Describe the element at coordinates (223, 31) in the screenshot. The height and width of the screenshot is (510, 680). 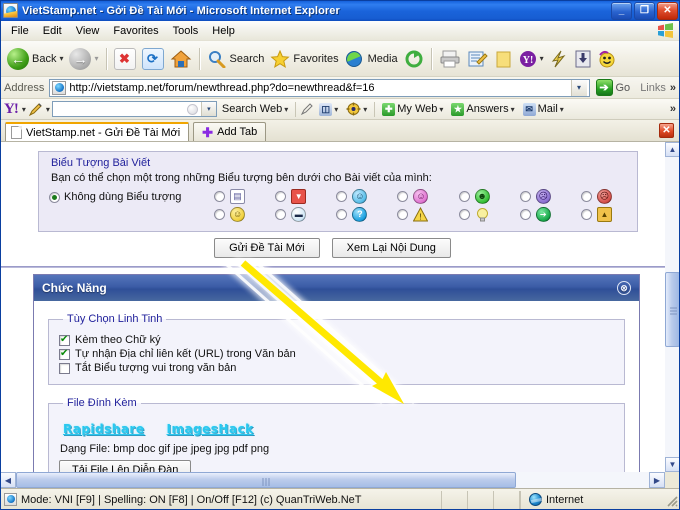
I see `menu-help: Help` at that location.